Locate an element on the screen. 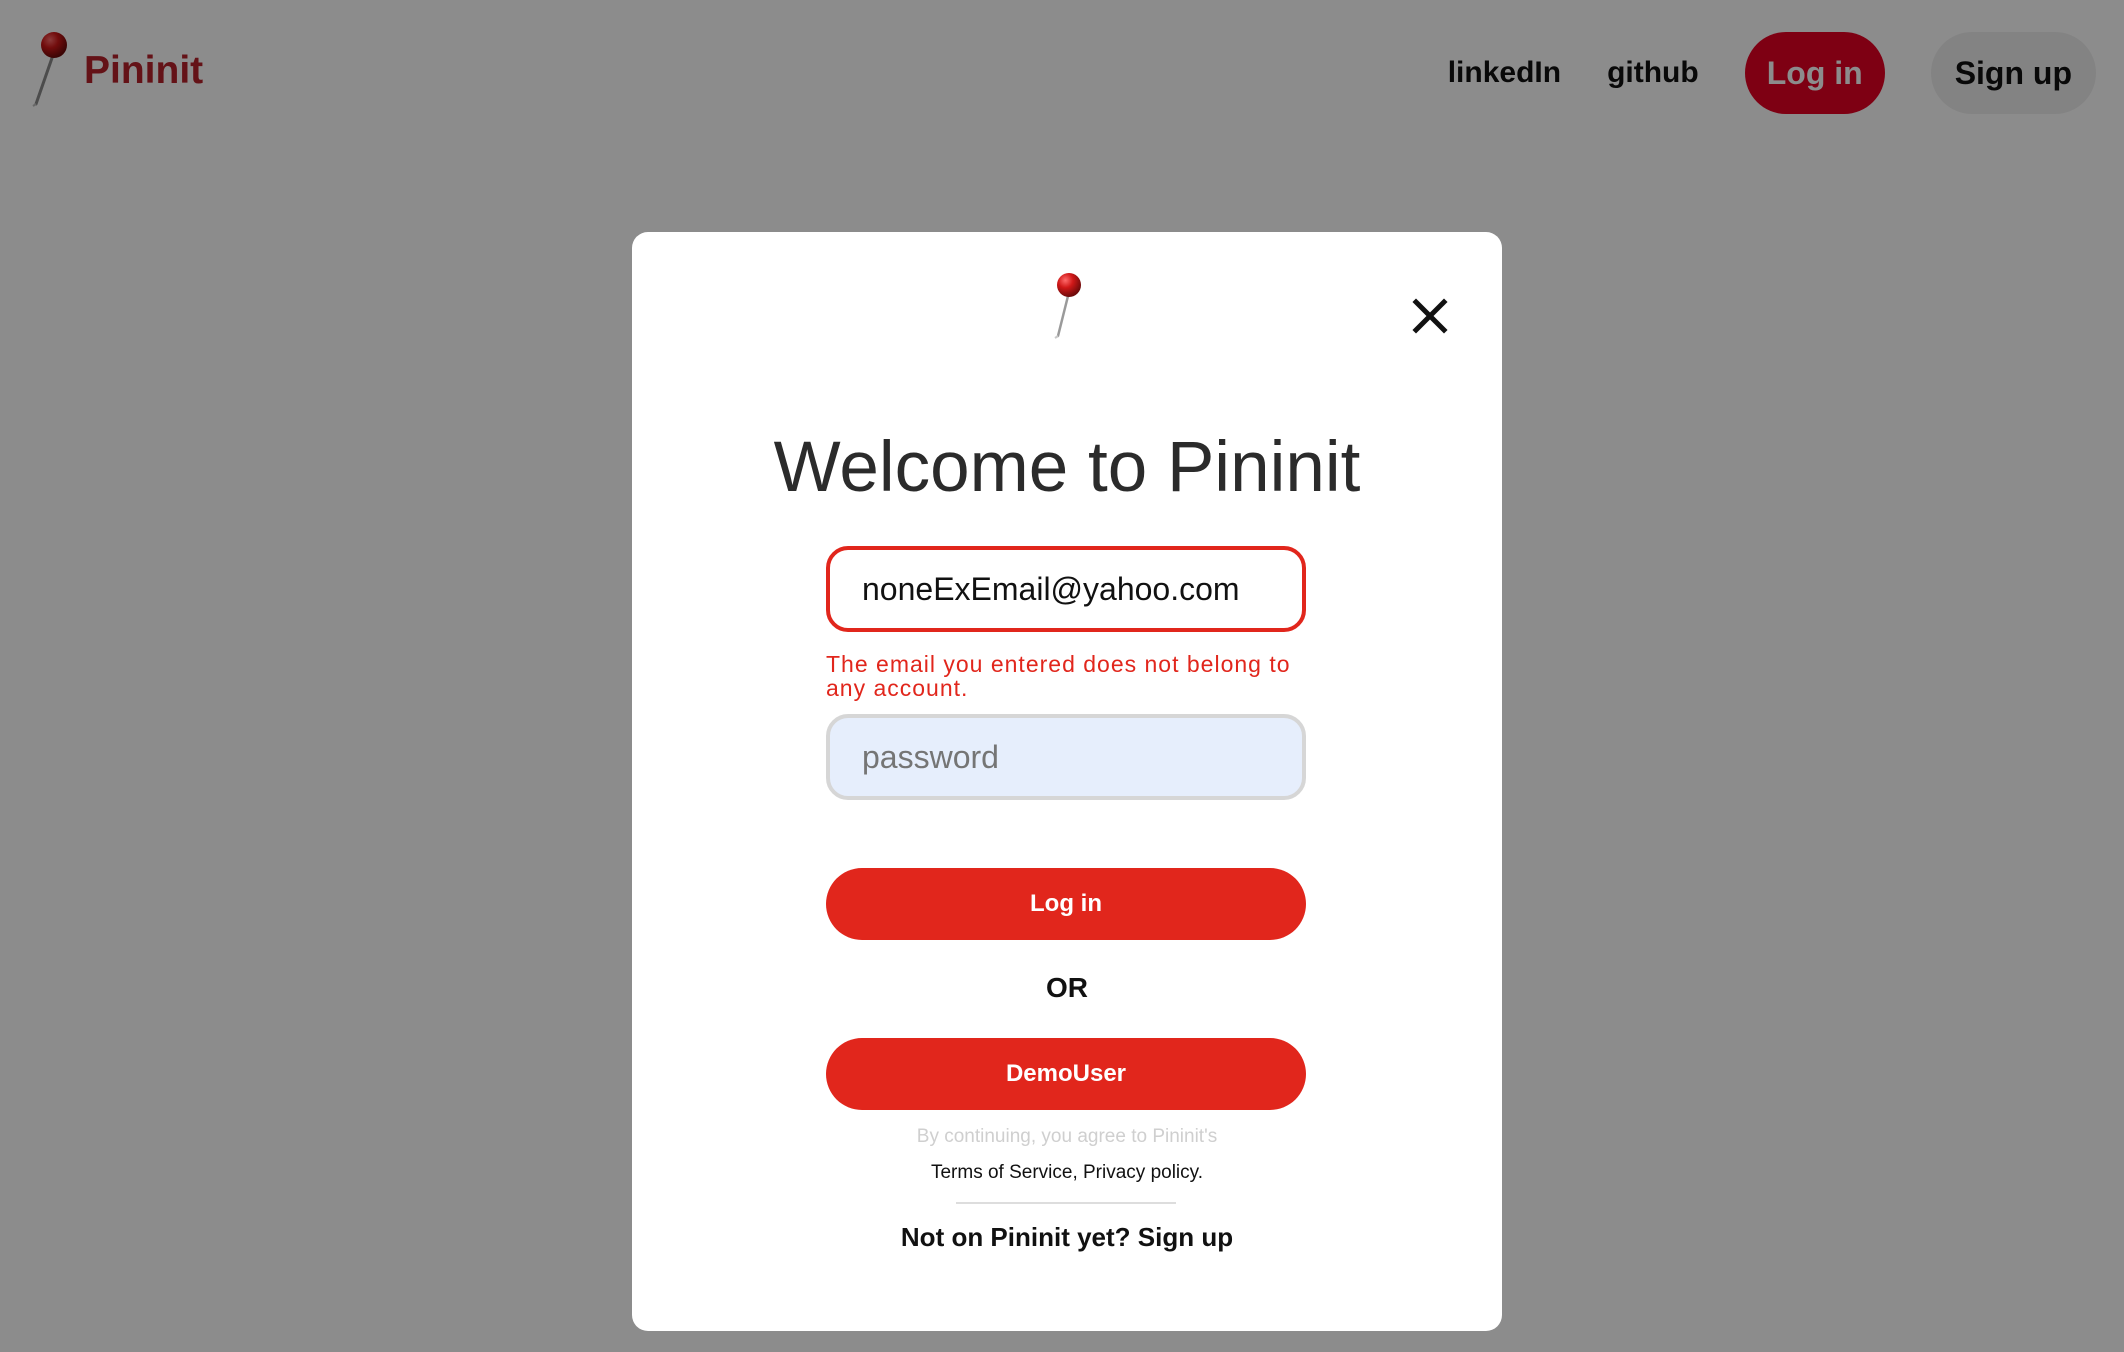 The image size is (2124, 1352). email-input is located at coordinates (1066, 589).